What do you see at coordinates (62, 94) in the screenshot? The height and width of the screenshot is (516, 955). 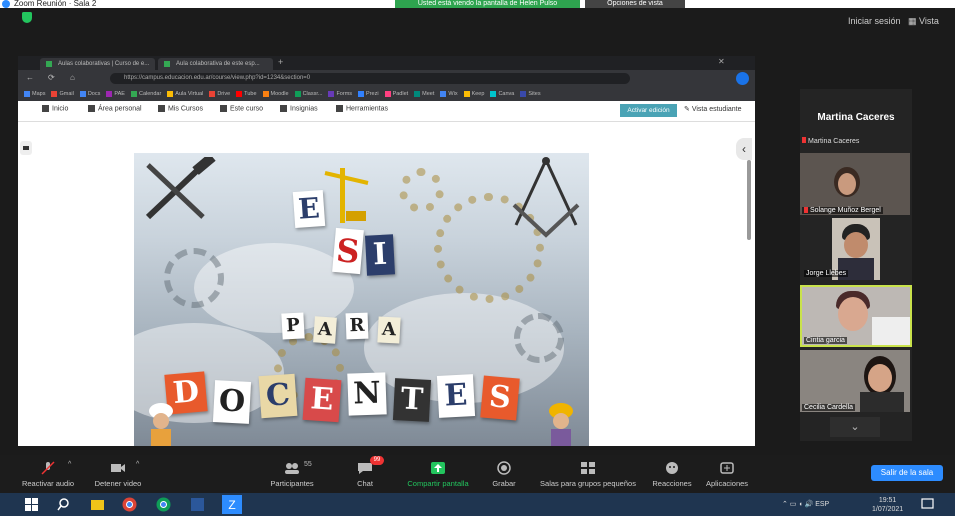 I see `bookmark-item: Gmail` at bounding box center [62, 94].